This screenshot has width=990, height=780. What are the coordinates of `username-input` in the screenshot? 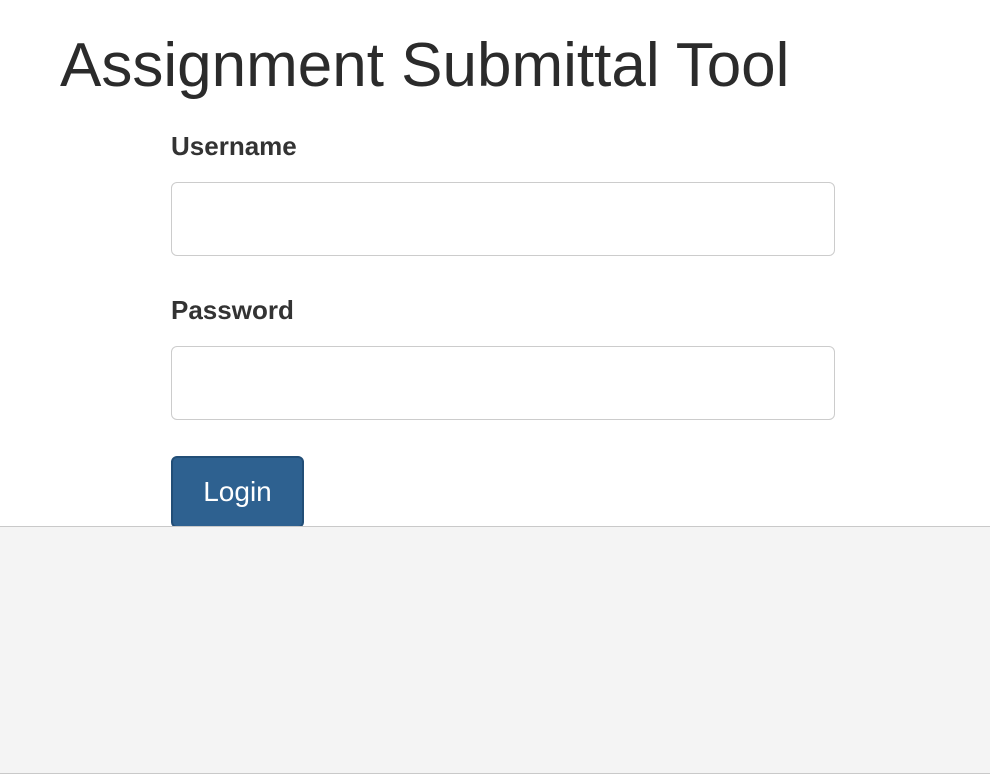 It's located at (503, 219).